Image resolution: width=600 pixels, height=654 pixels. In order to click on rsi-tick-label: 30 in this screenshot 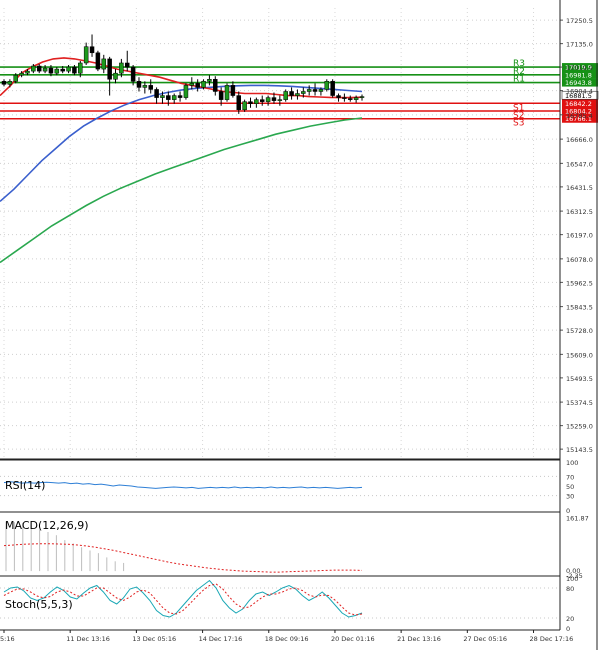, I will do `click(570, 497)`.